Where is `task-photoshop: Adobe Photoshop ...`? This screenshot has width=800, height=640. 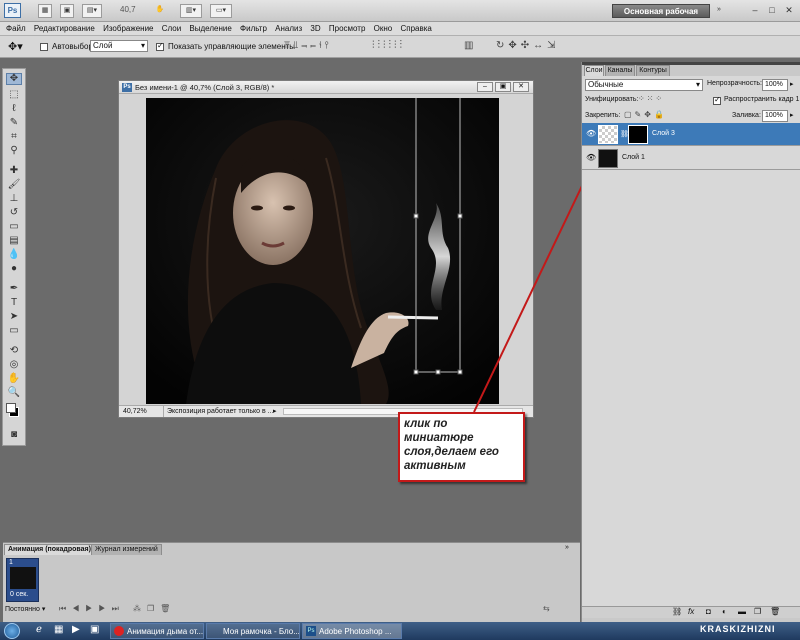
task-photoshop: Adobe Photoshop ... is located at coordinates (352, 631).